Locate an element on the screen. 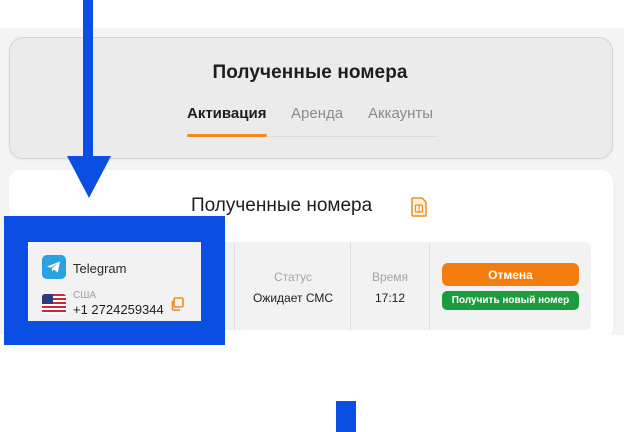 The image size is (624, 432). page-title: Полученные номера is located at coordinates (310, 72).